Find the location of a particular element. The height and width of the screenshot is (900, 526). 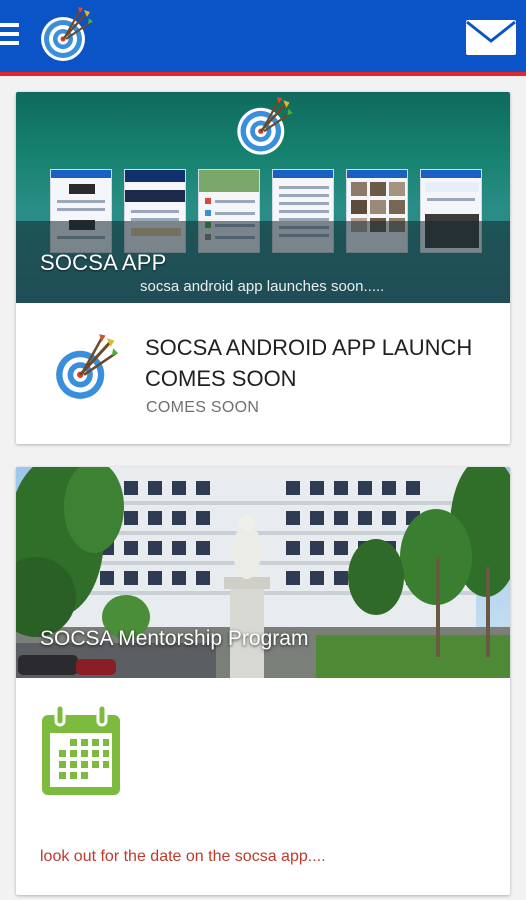

news-headline: SOCSA ANDROID APP LAUNCH COMES SOON is located at coordinates (309, 363).